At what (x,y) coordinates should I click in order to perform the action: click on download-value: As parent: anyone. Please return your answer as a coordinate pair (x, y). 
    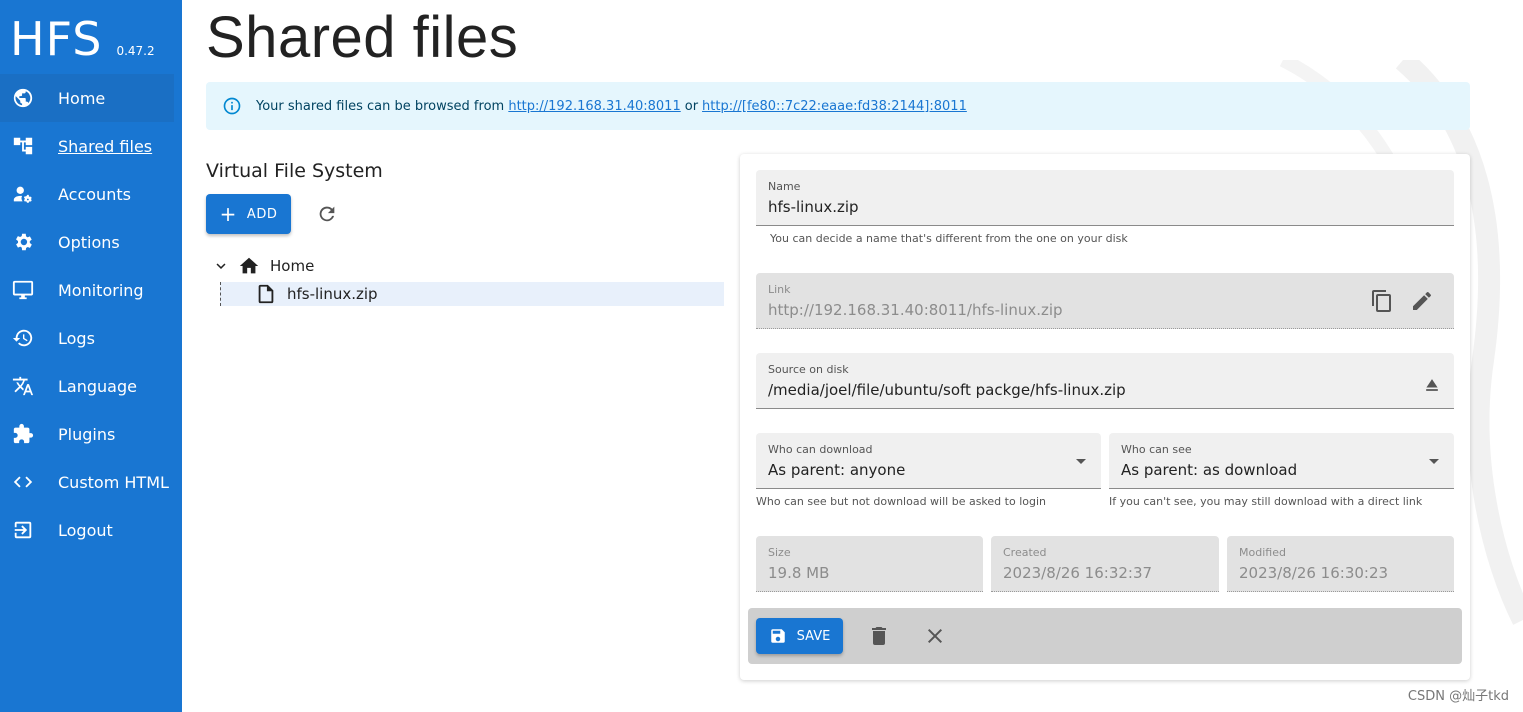
    Looking at the image, I should click on (837, 470).